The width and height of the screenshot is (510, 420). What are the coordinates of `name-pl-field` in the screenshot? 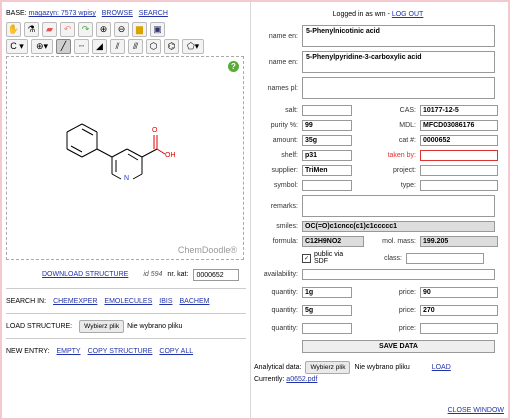 It's located at (398, 88).